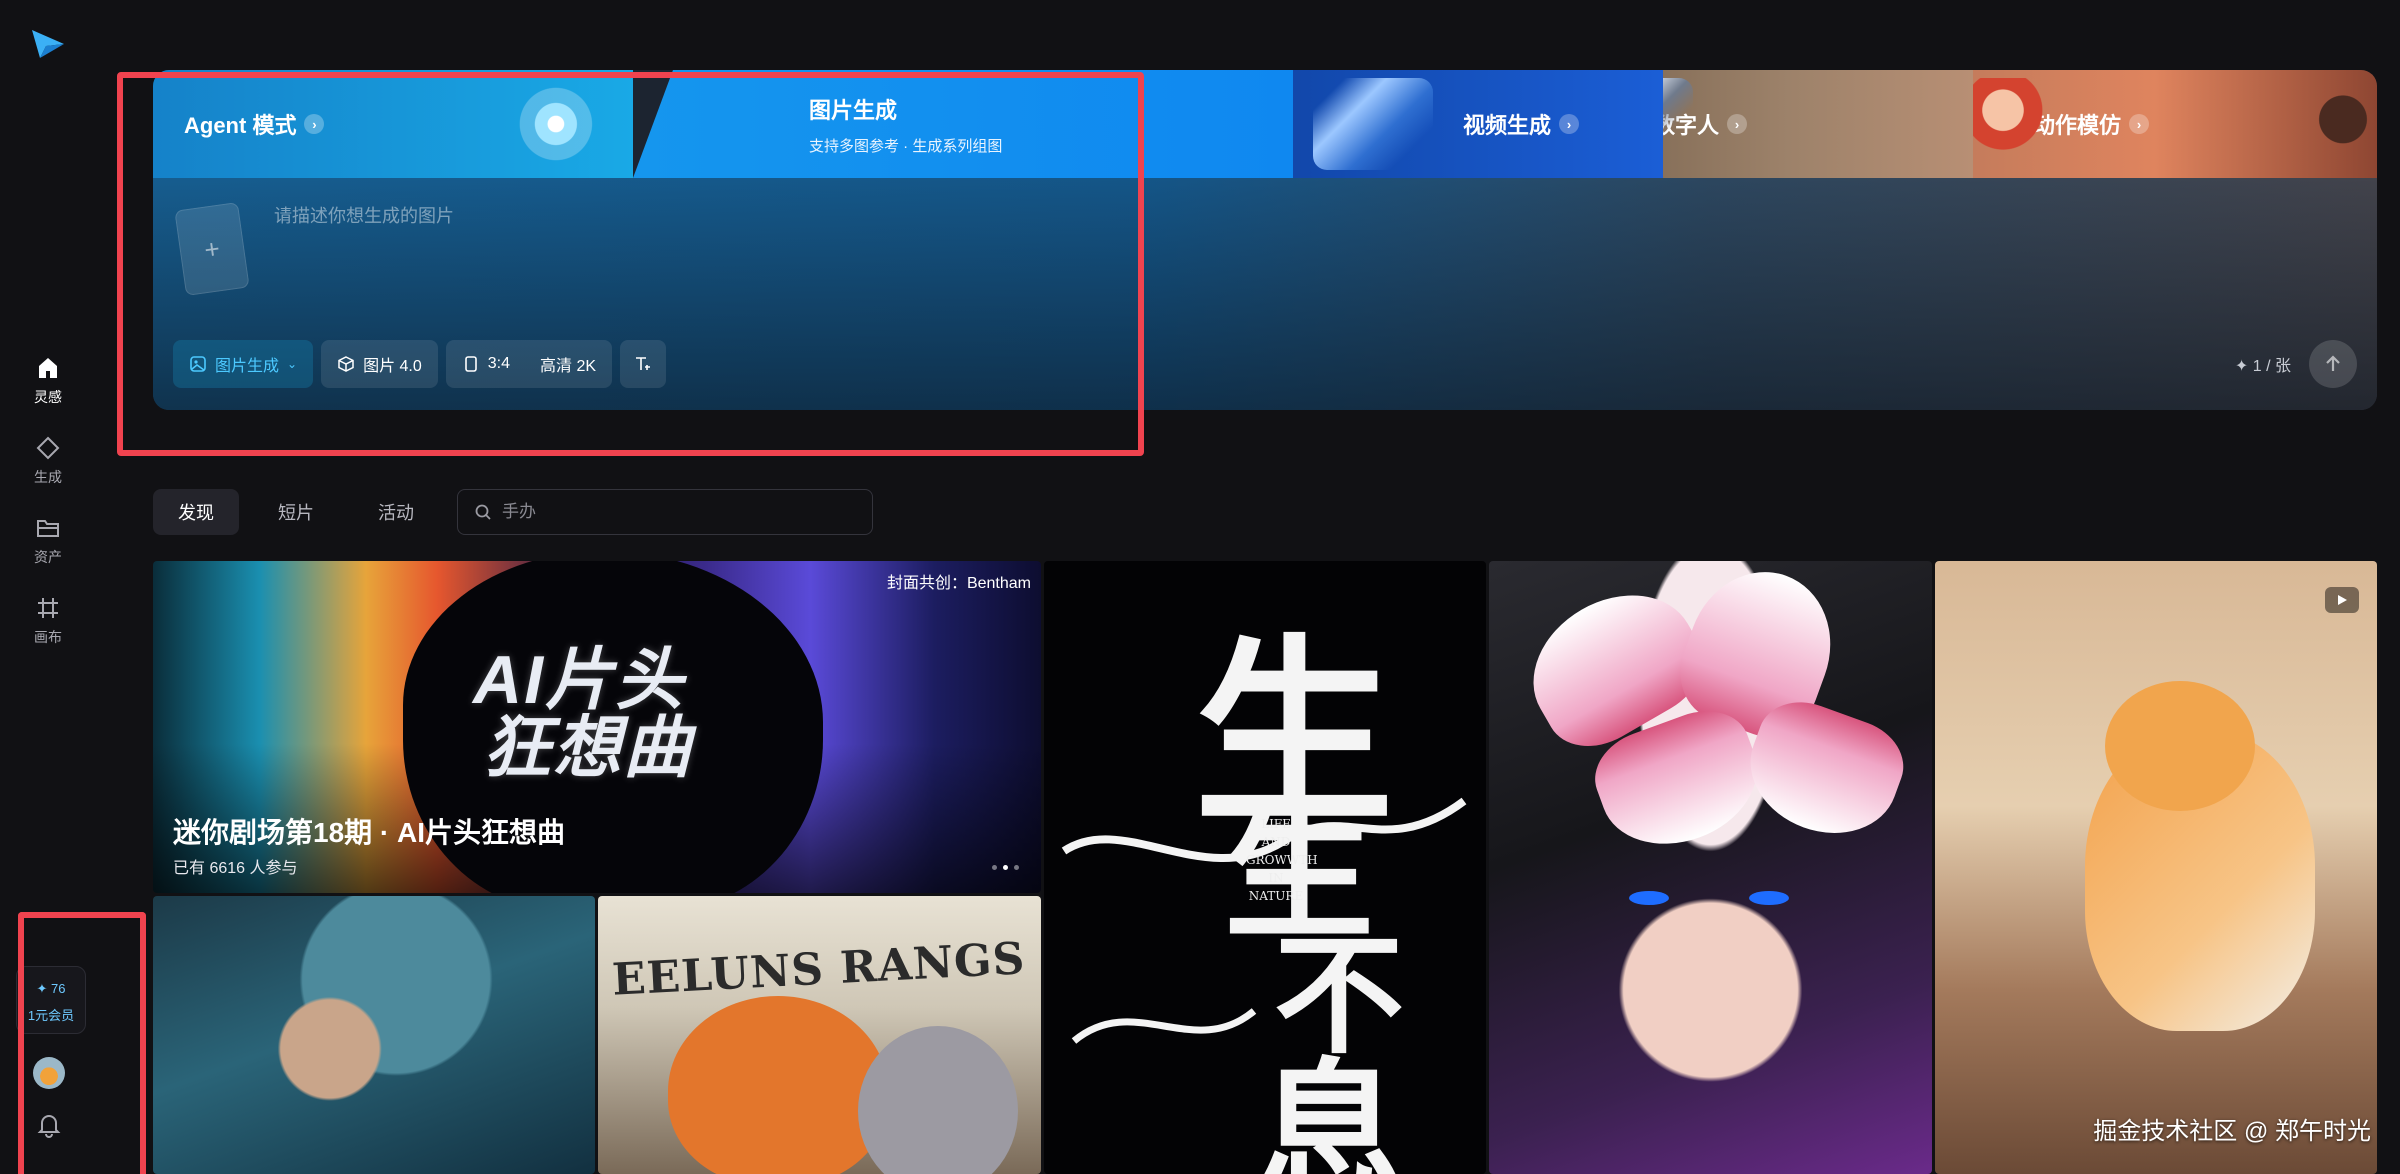 This screenshot has width=2400, height=1174. I want to click on motion-figure-thumbnail, so click(2330, 124).